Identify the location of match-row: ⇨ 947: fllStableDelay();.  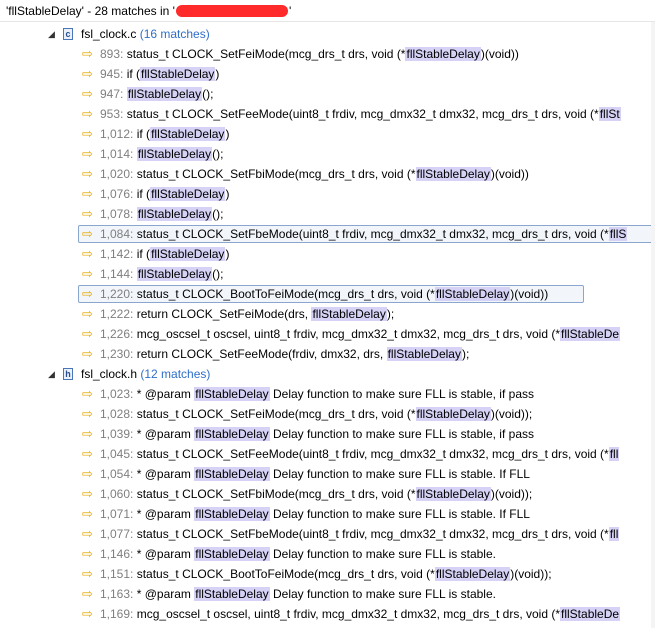
(327, 94).